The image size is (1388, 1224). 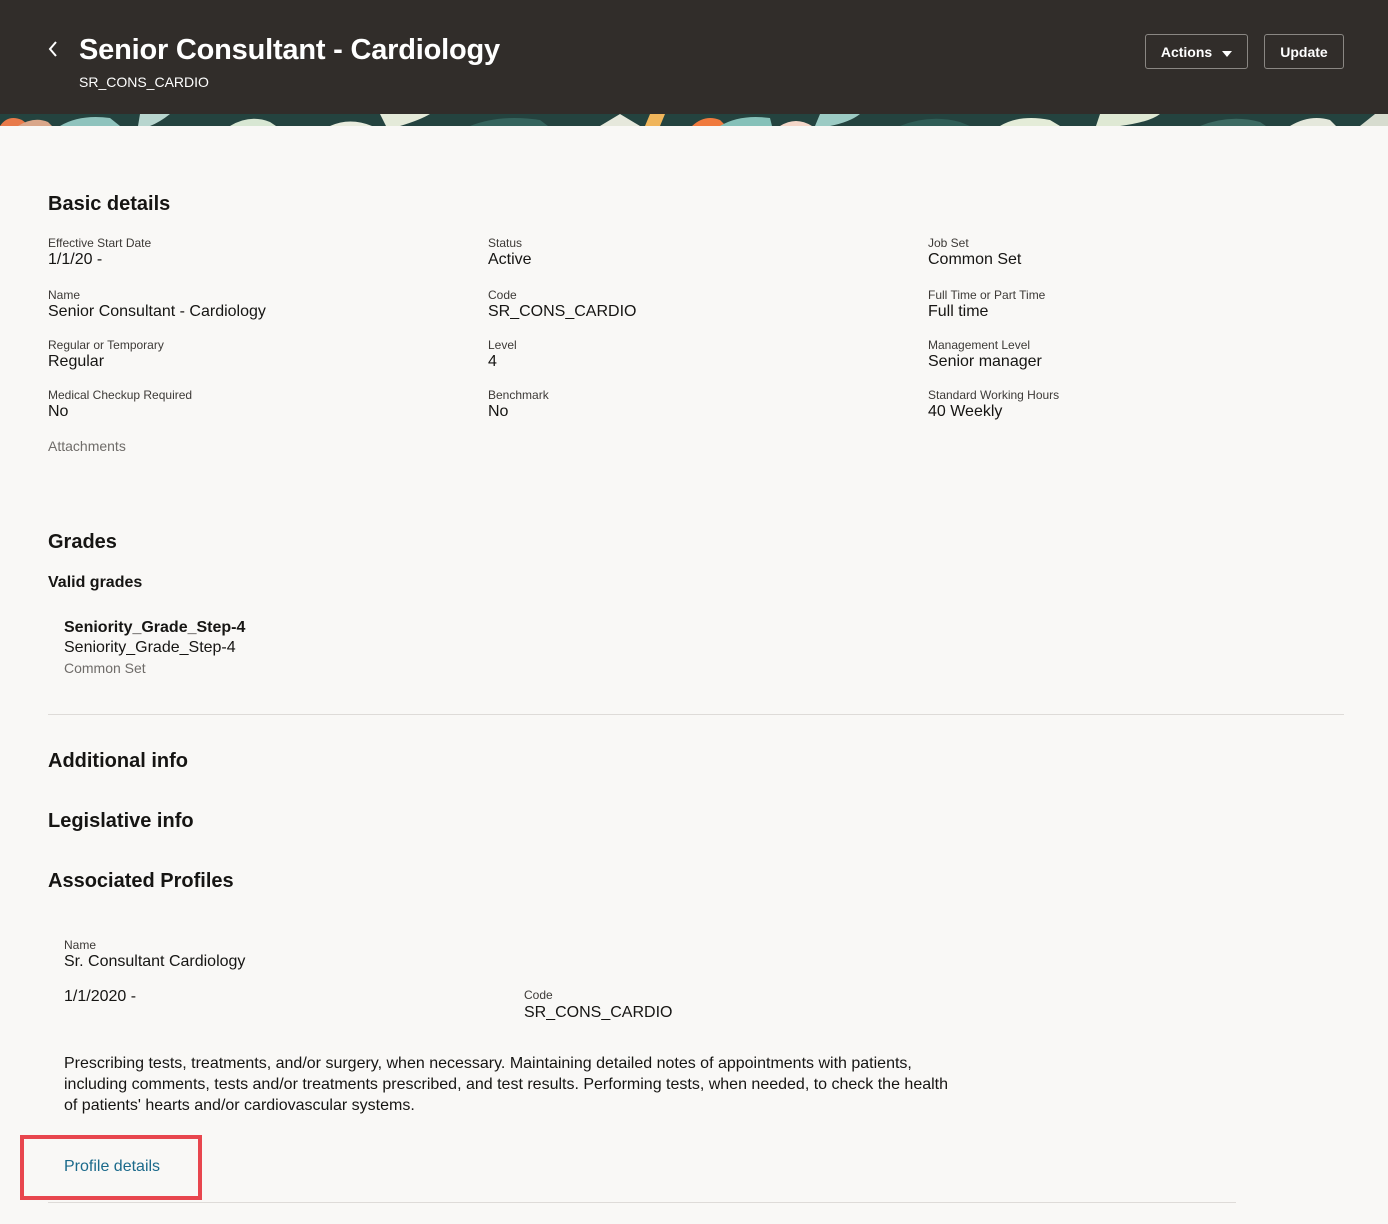 What do you see at coordinates (64, 295) in the screenshot?
I see `name-label: Name` at bounding box center [64, 295].